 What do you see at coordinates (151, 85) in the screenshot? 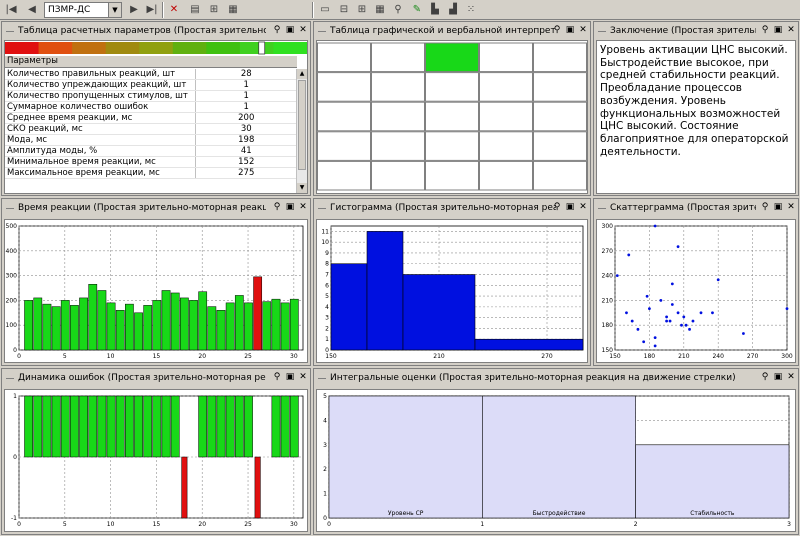
I see `table-row: Количество упреждающих реакций, шт 1` at bounding box center [151, 85].